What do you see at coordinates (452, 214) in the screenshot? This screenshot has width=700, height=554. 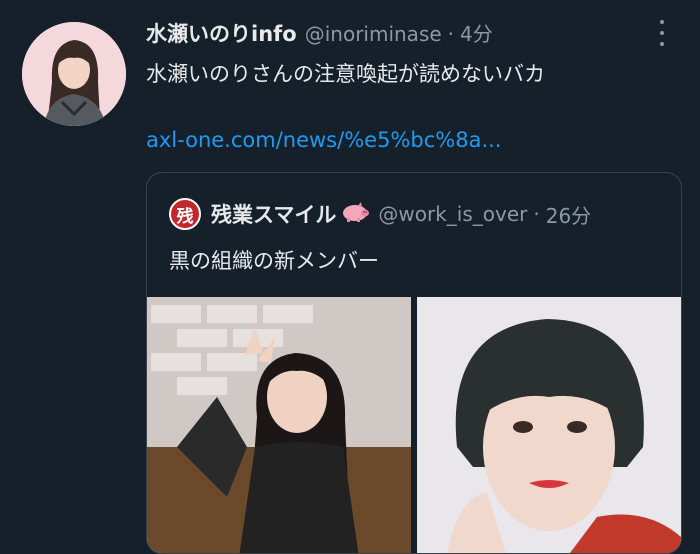 I see `quoted-author-handle: @work_is_over` at bounding box center [452, 214].